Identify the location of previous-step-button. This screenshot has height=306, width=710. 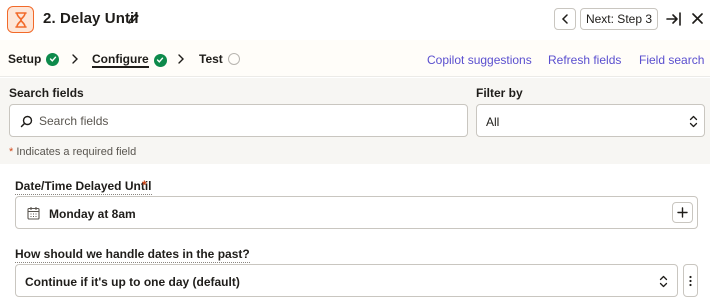
(565, 19).